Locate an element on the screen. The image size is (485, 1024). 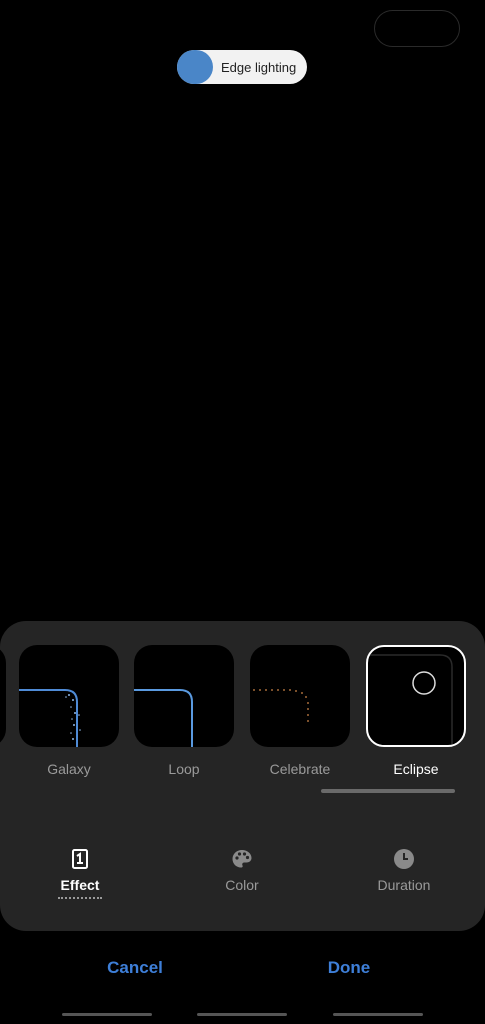
tab-color: Color is located at coordinates (242, 870).